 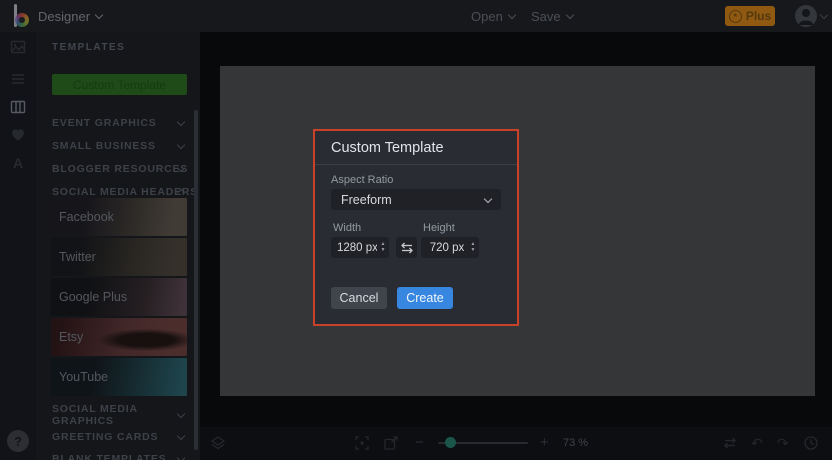 What do you see at coordinates (118, 169) in the screenshot?
I see `category-blogger-resources: BLOGGER RESOURCES` at bounding box center [118, 169].